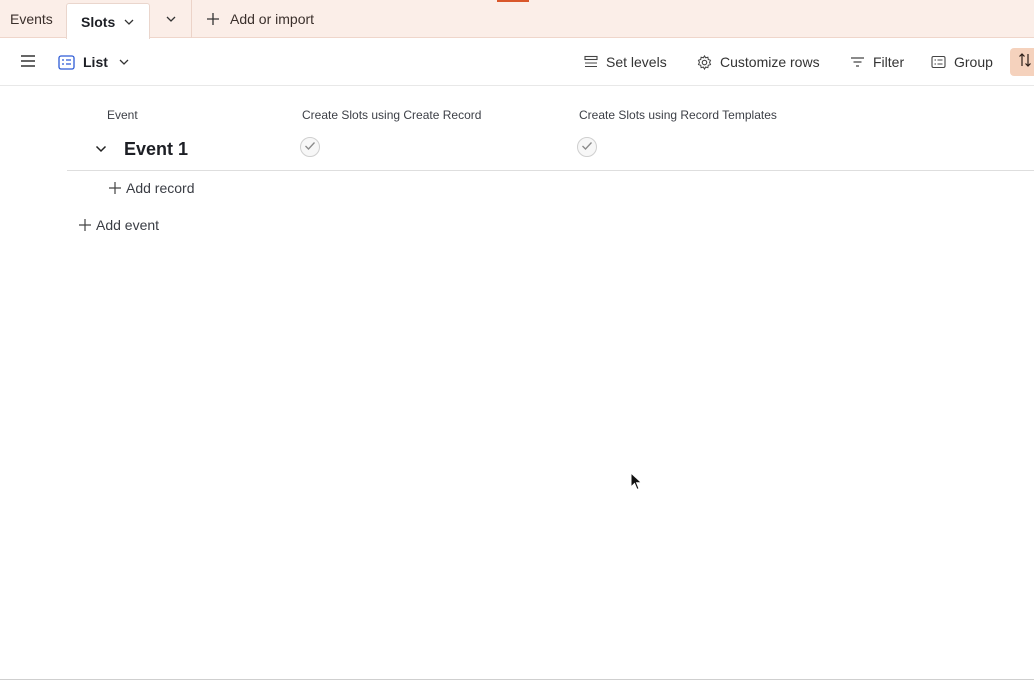 The height and width of the screenshot is (680, 1034). Describe the element at coordinates (636, 62) in the screenshot. I see `set-levels-label: Set levels` at that location.